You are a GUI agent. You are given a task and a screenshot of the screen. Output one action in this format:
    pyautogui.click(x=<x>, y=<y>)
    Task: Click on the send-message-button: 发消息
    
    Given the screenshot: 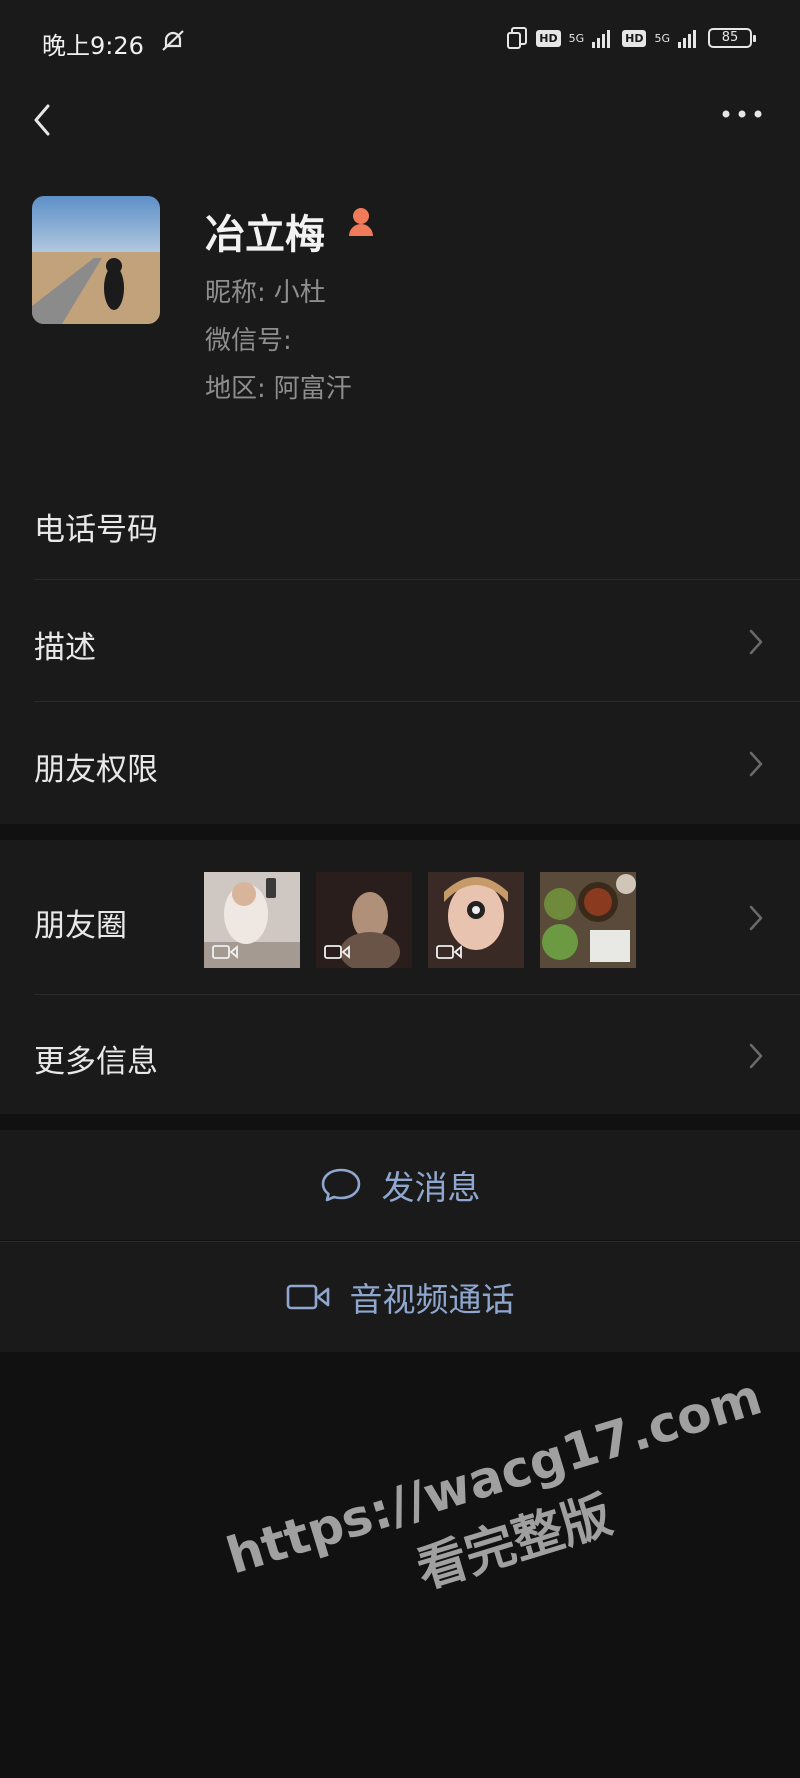 What is the action you would take?
    pyautogui.click(x=400, y=1185)
    